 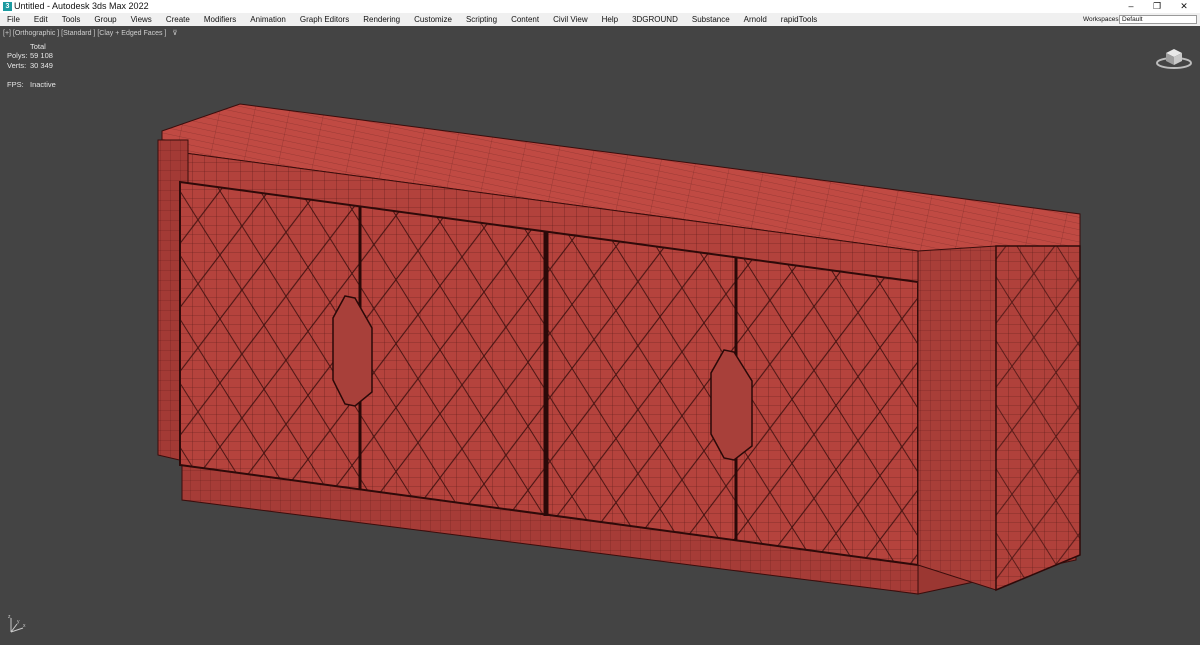 What do you see at coordinates (1184, 6) in the screenshot?
I see `close-button: ✕` at bounding box center [1184, 6].